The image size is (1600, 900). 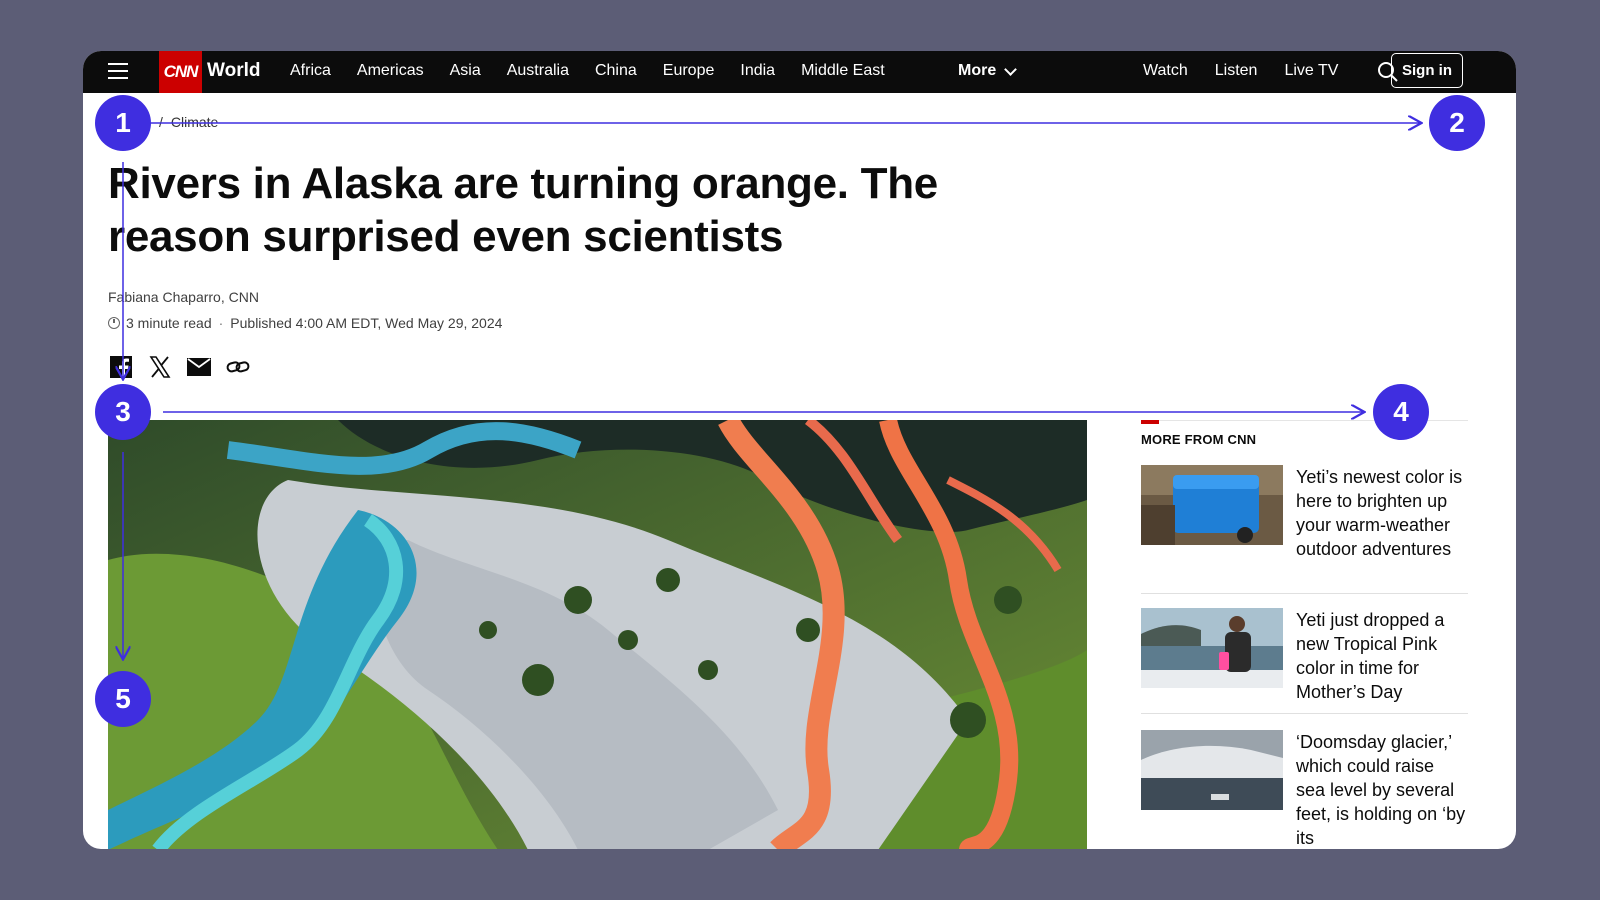 I want to click on nav-link-asia: Asia, so click(x=465, y=71).